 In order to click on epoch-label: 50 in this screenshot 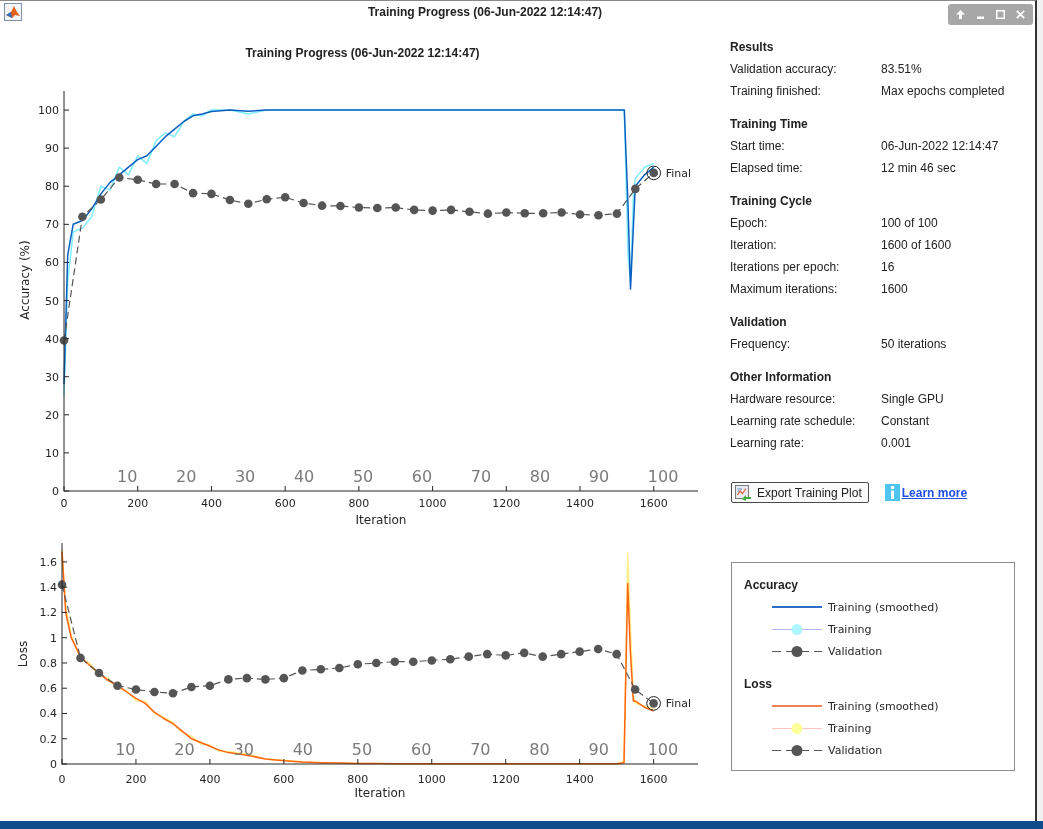, I will do `click(362, 749)`.